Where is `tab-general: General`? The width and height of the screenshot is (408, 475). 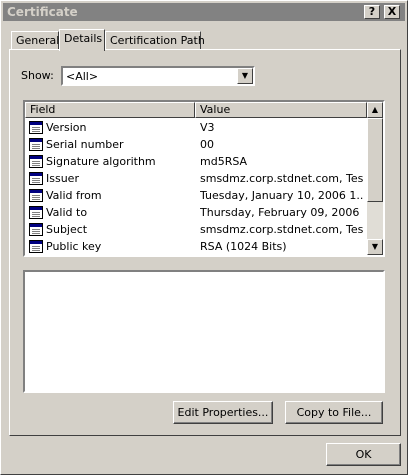 tab-general: General is located at coordinates (35, 41).